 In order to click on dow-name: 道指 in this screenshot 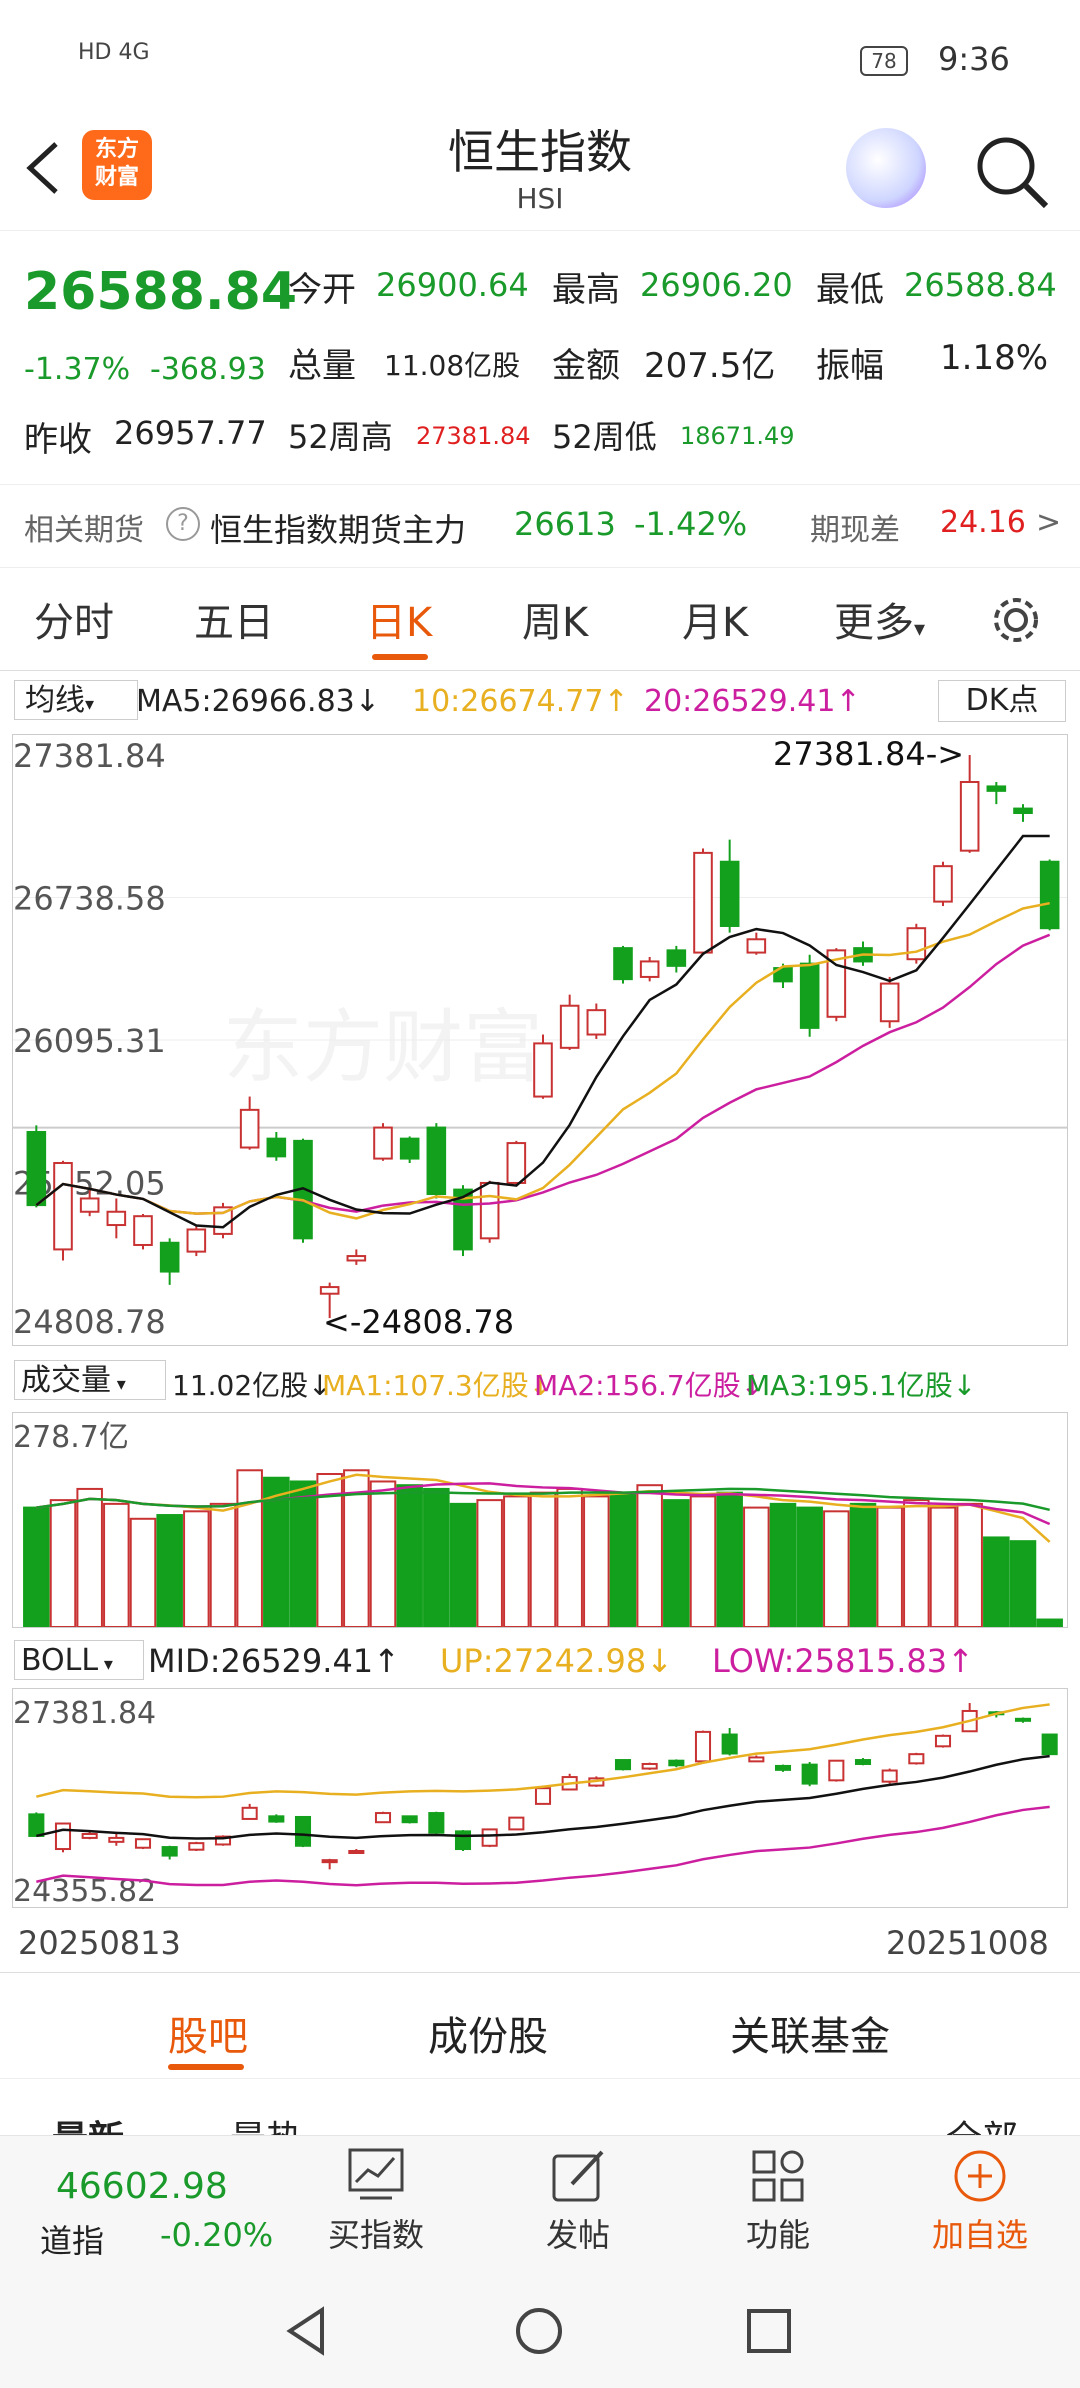, I will do `click(72, 2241)`.